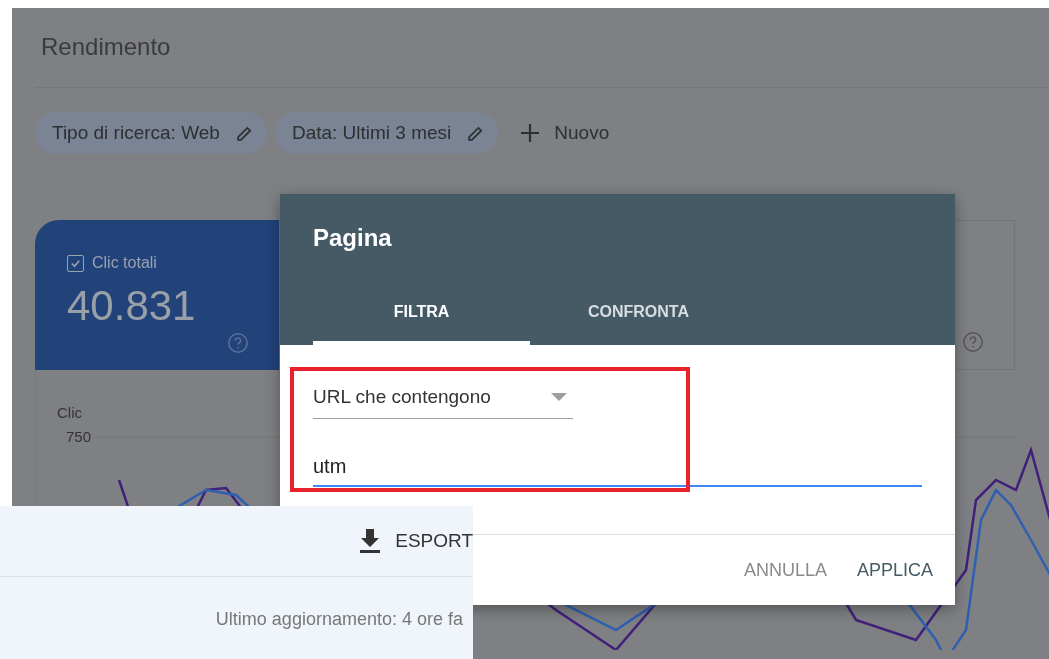  I want to click on last-updated-text: Ultimo aggiornamento: 4 ore fa, so click(339, 619).